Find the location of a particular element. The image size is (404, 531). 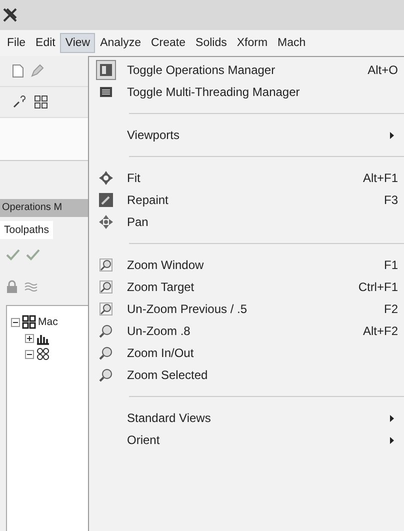

menu-item: Pan is located at coordinates (247, 222).